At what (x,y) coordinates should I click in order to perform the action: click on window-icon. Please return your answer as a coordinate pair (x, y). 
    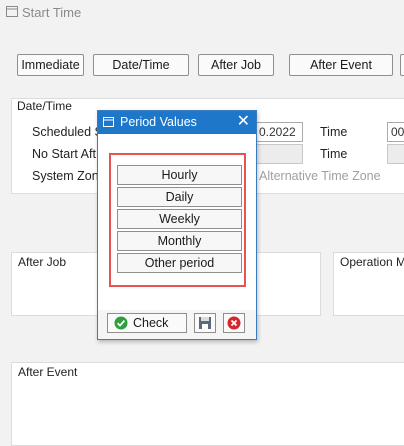
    Looking at the image, I should click on (12, 11).